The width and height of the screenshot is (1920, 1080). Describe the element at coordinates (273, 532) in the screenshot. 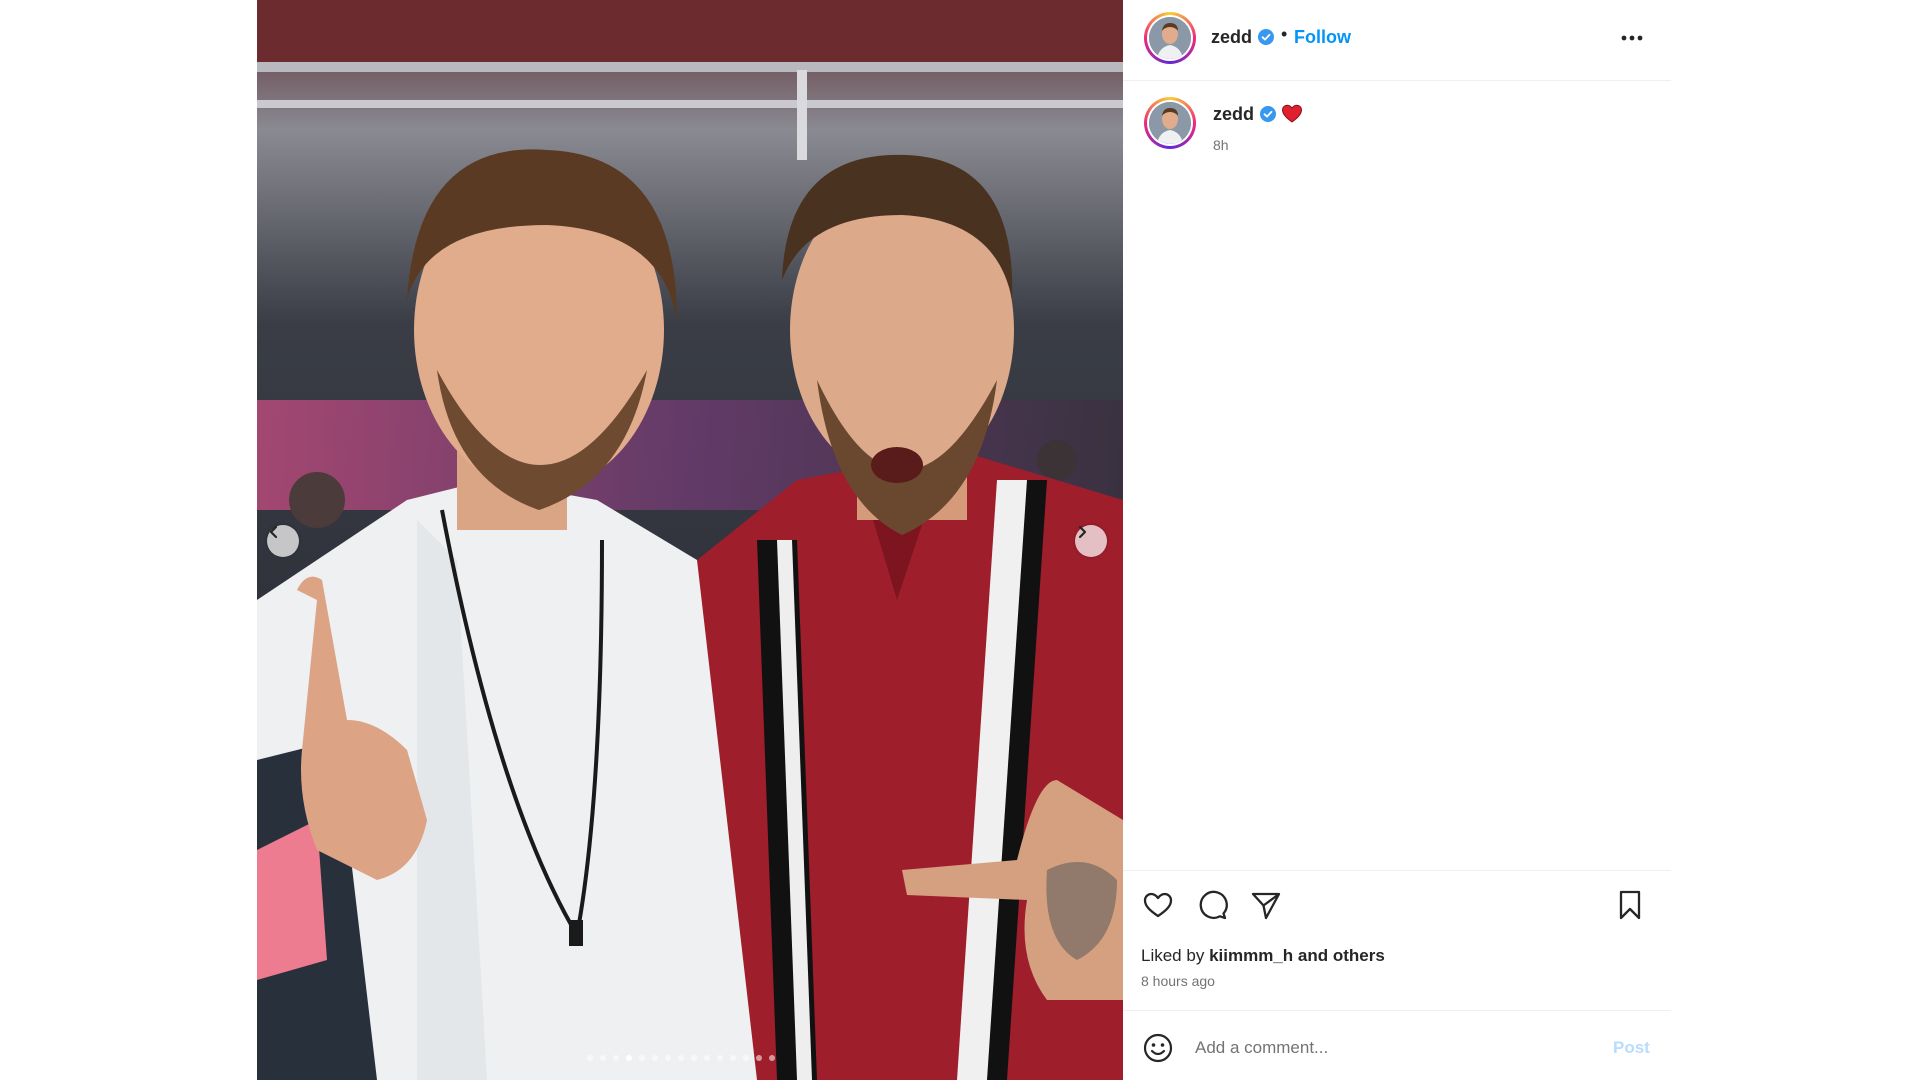

I see `chevron-left-icon` at that location.